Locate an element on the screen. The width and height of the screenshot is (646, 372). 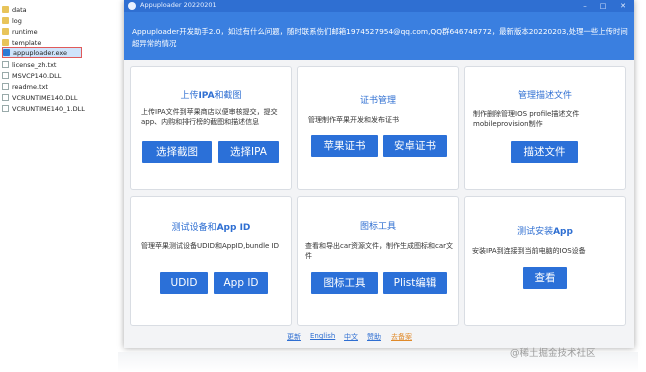
chinese-link: 中文 is located at coordinates (351, 337).